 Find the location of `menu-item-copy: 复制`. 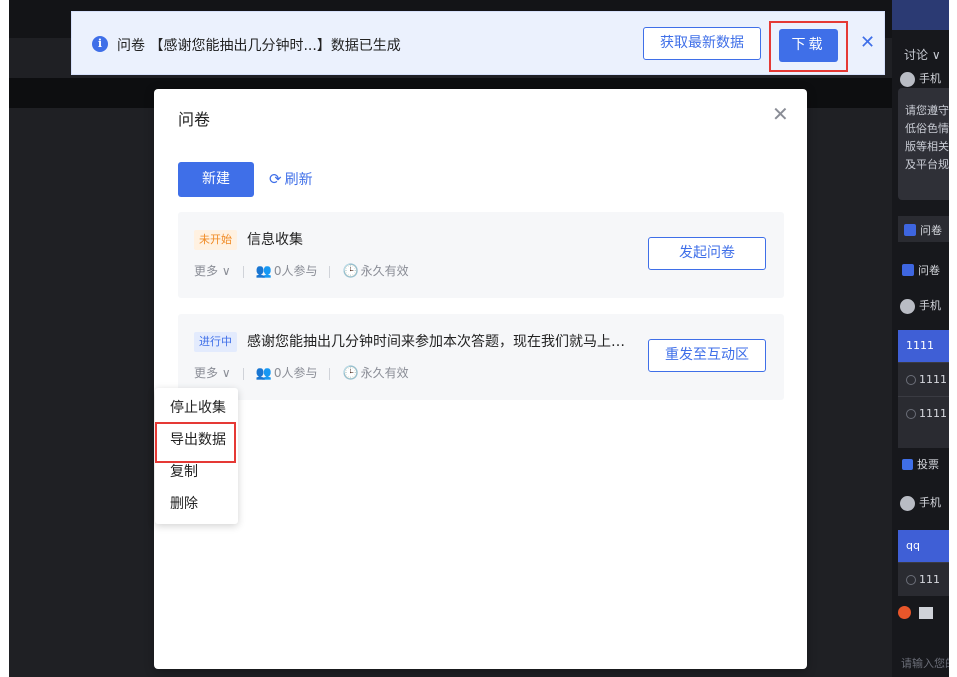

menu-item-copy: 复制 is located at coordinates (184, 472).